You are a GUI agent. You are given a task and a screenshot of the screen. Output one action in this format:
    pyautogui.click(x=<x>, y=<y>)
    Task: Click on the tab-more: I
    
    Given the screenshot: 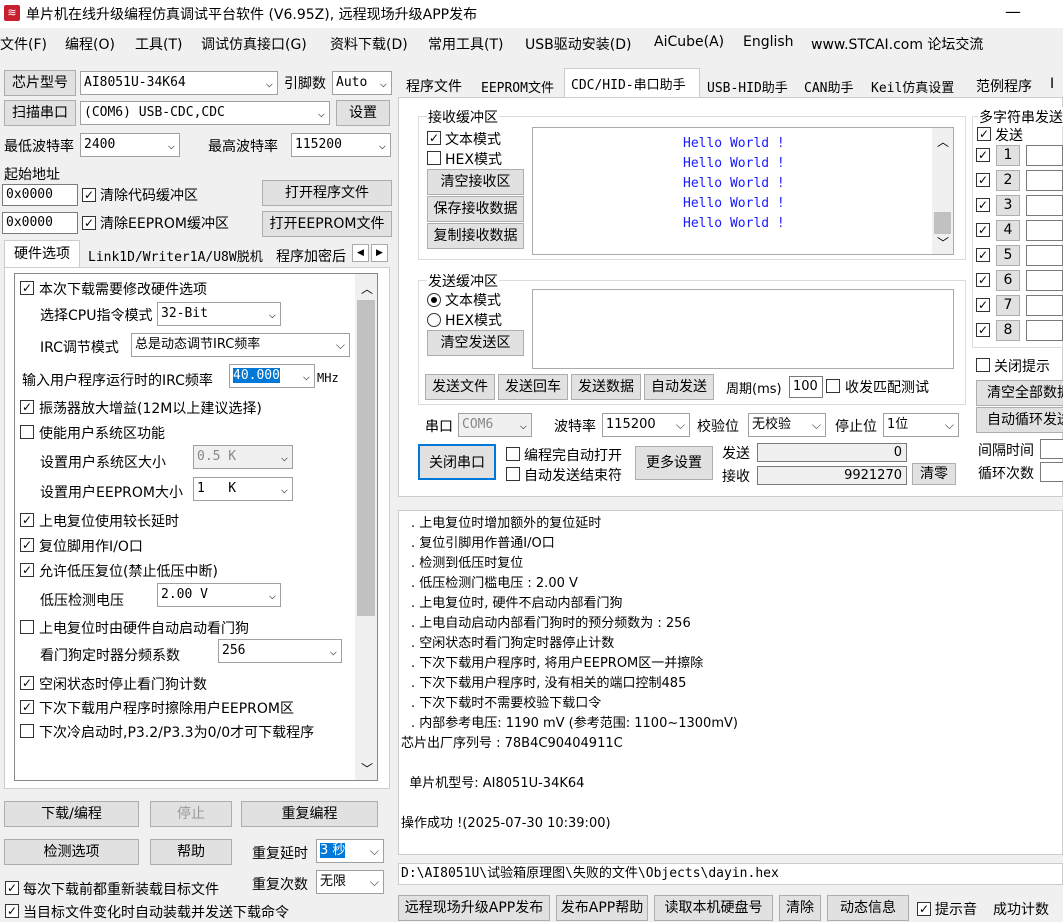 What is the action you would take?
    pyautogui.click(x=1052, y=84)
    